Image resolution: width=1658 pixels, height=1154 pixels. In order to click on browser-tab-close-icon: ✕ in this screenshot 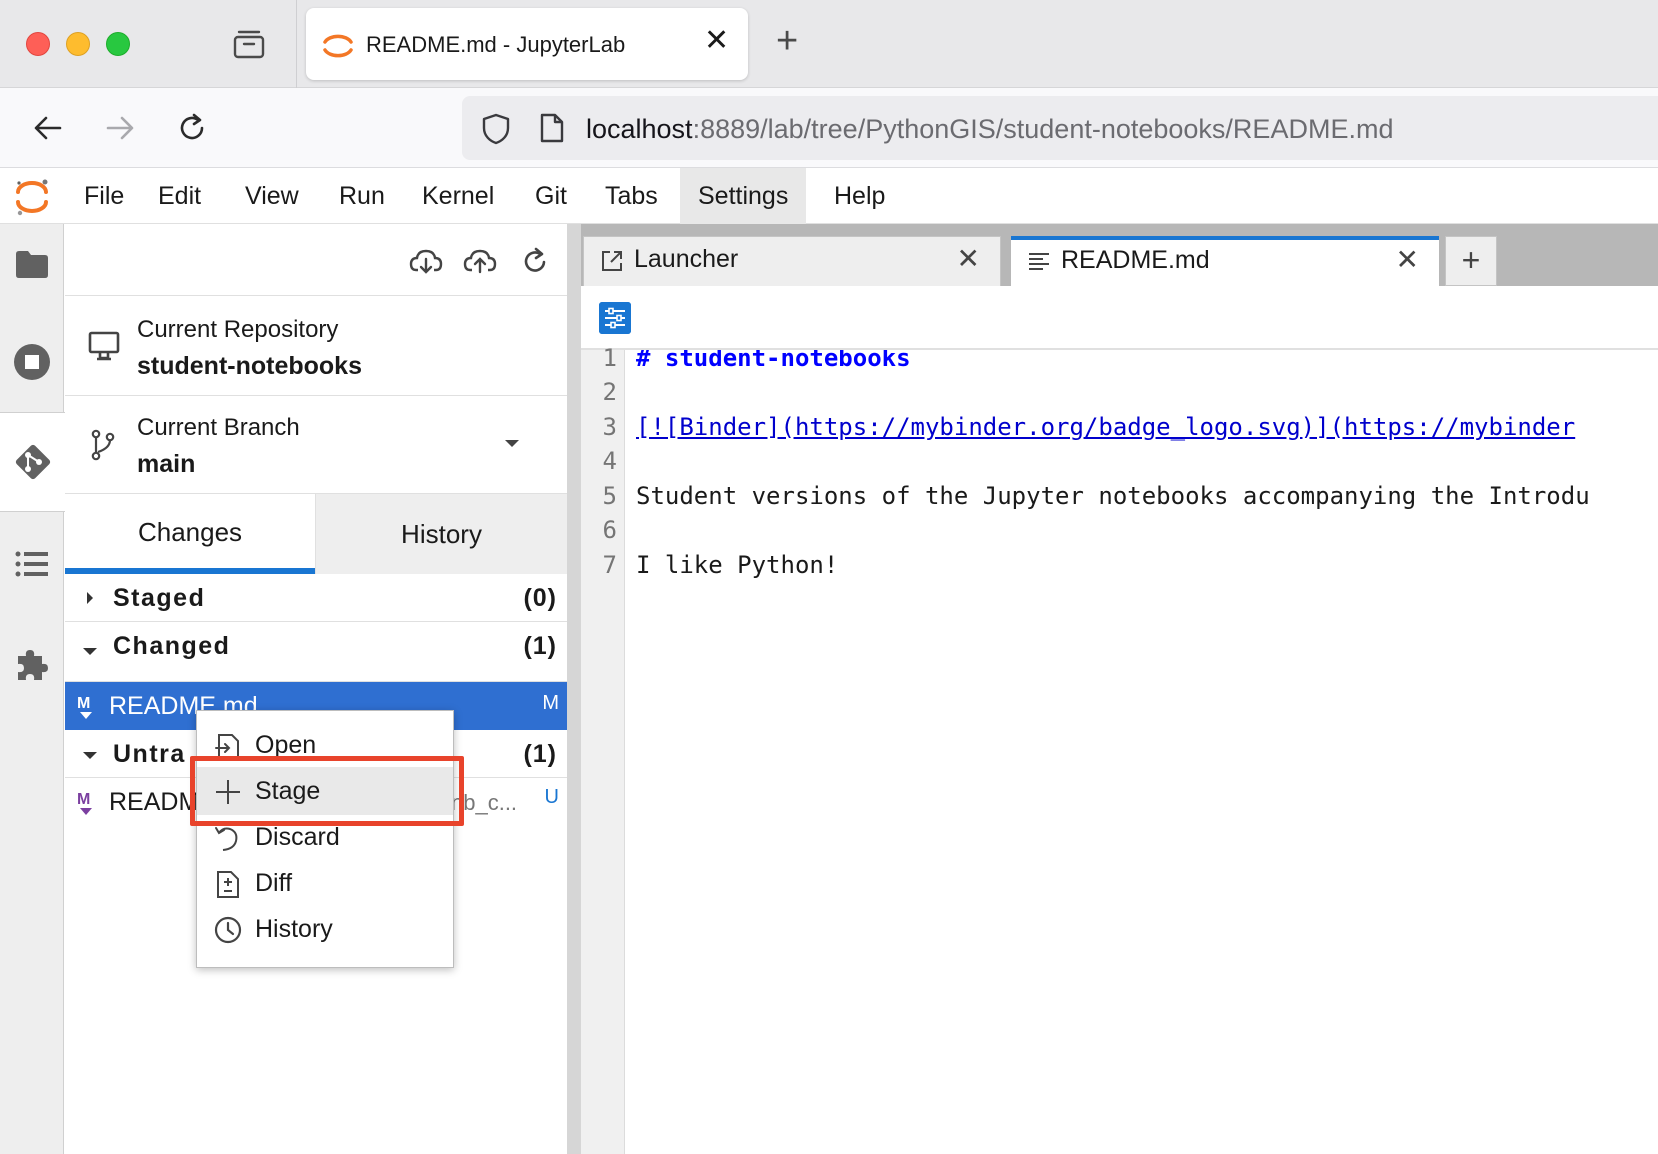, I will do `click(716, 41)`.